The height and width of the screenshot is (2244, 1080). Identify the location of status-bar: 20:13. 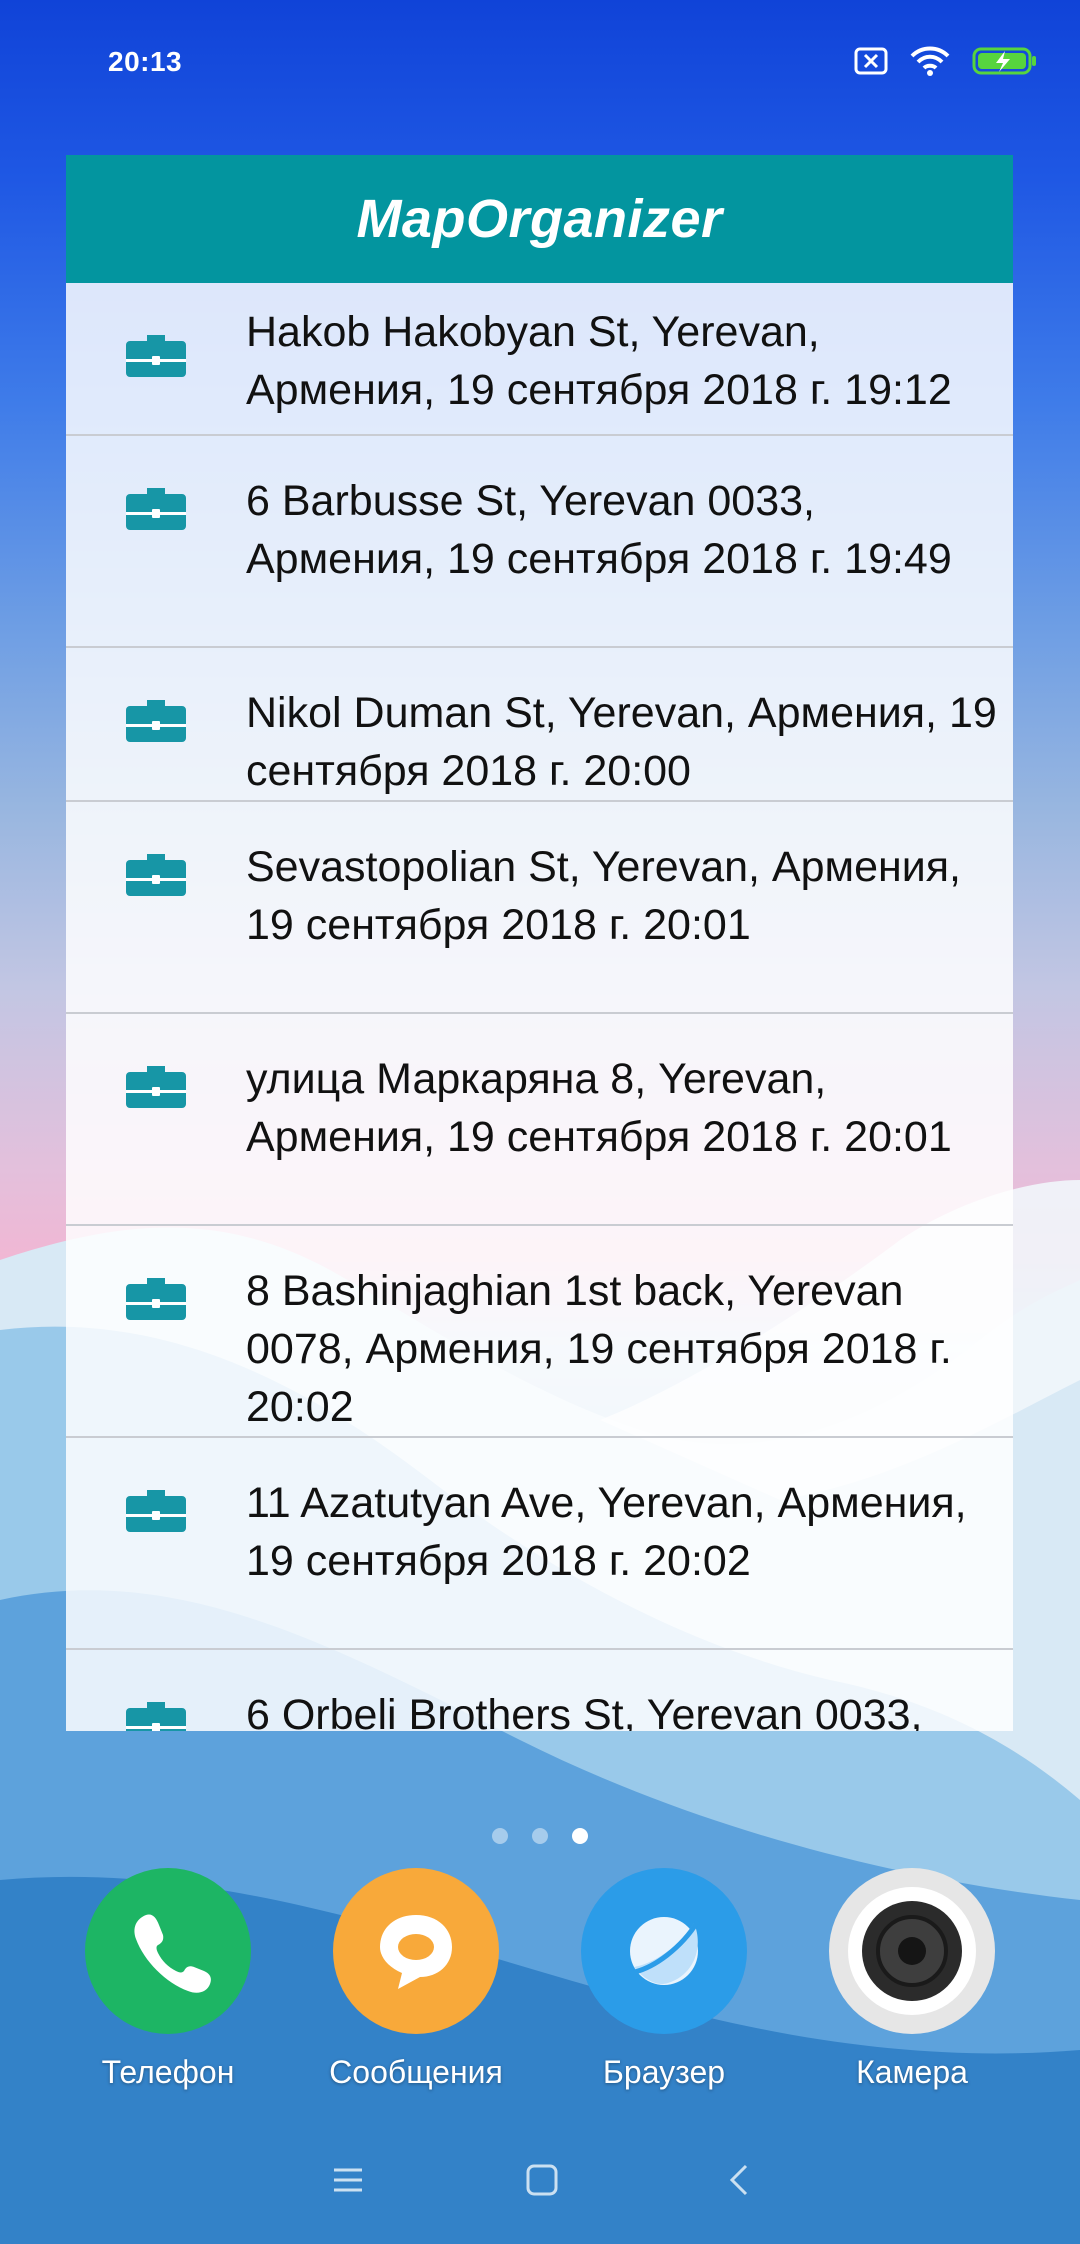
(540, 65).